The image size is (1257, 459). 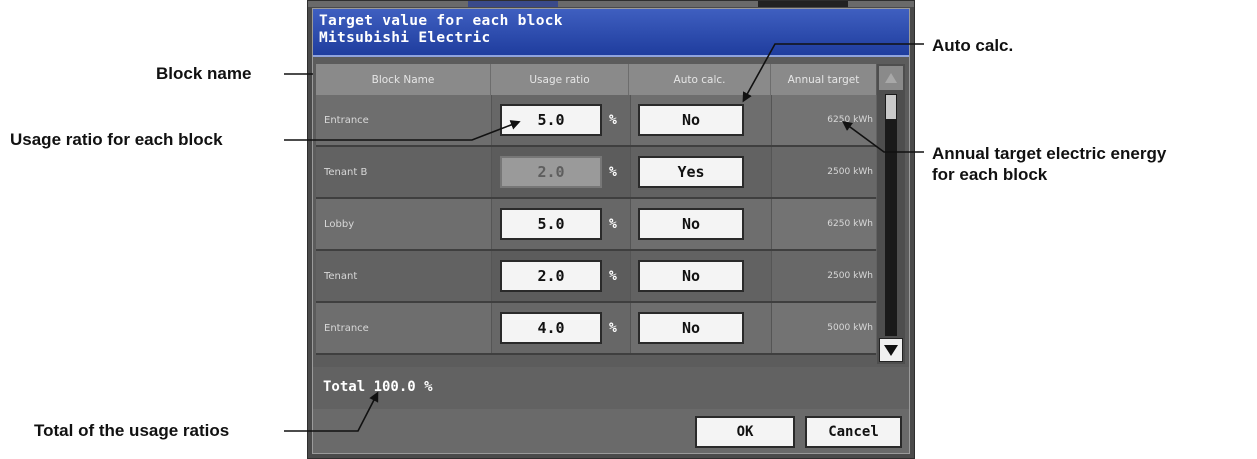 What do you see at coordinates (823, 79) in the screenshot?
I see `header-annual-target: Annual target` at bounding box center [823, 79].